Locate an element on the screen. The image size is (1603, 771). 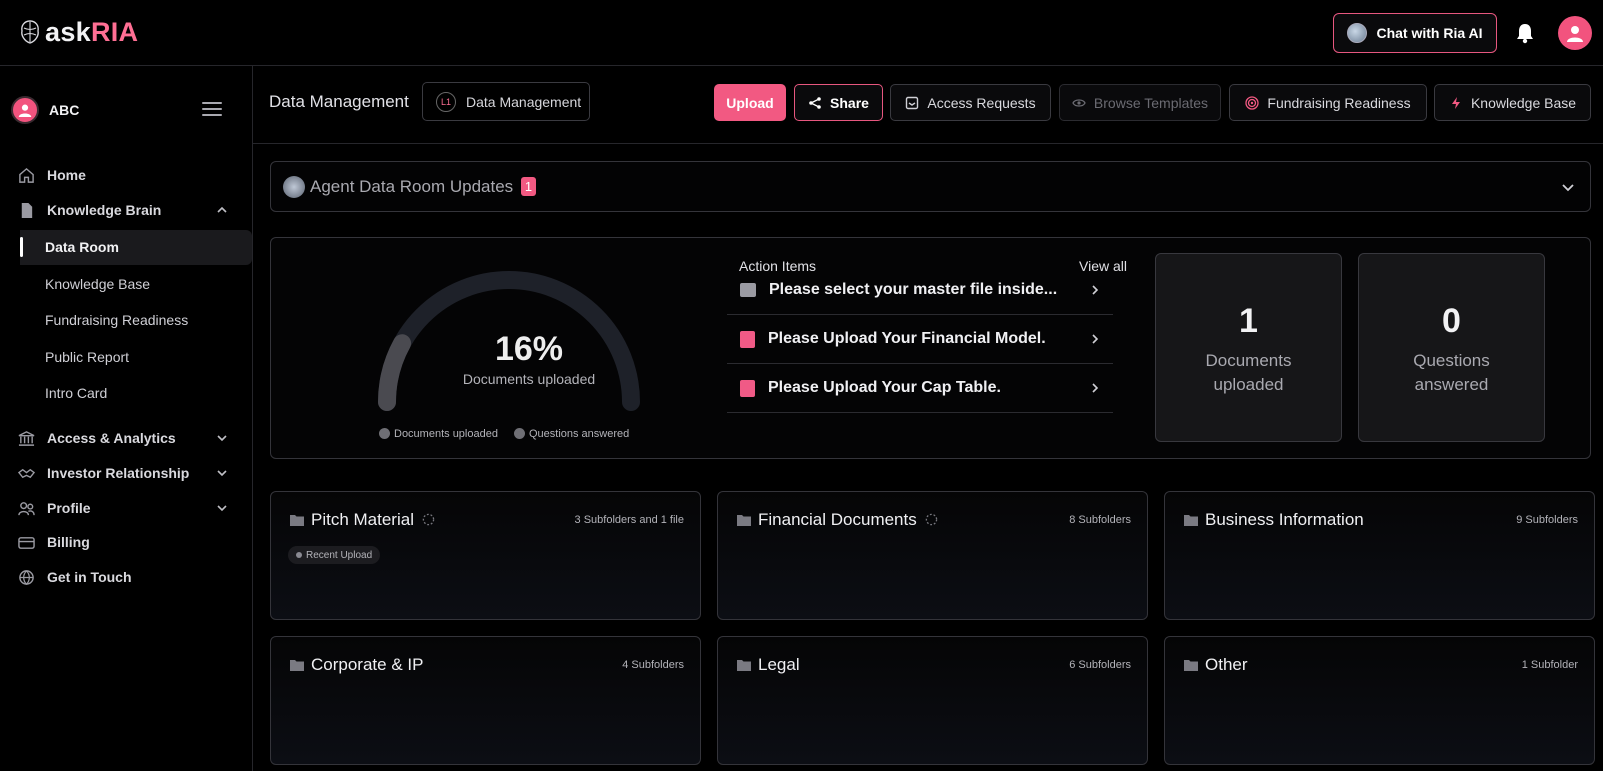
sidebar-item-label: Knowledge Brain is located at coordinates (104, 210).